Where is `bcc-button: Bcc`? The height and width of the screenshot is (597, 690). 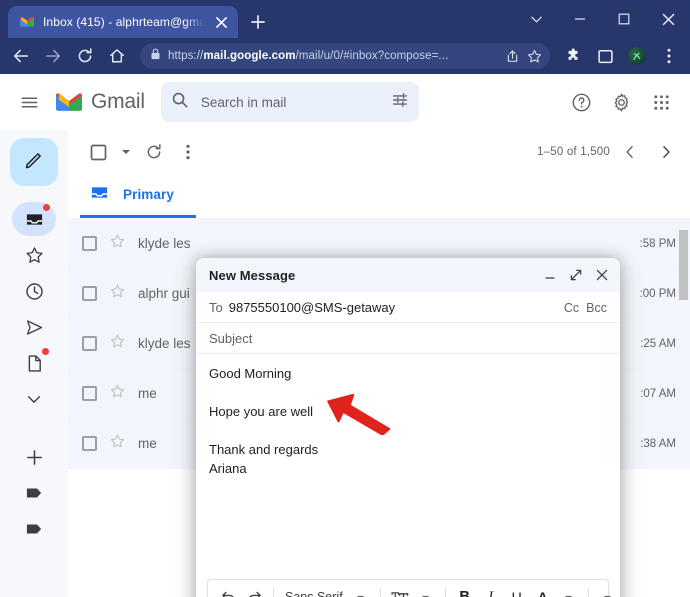 bcc-button: Bcc is located at coordinates (596, 308).